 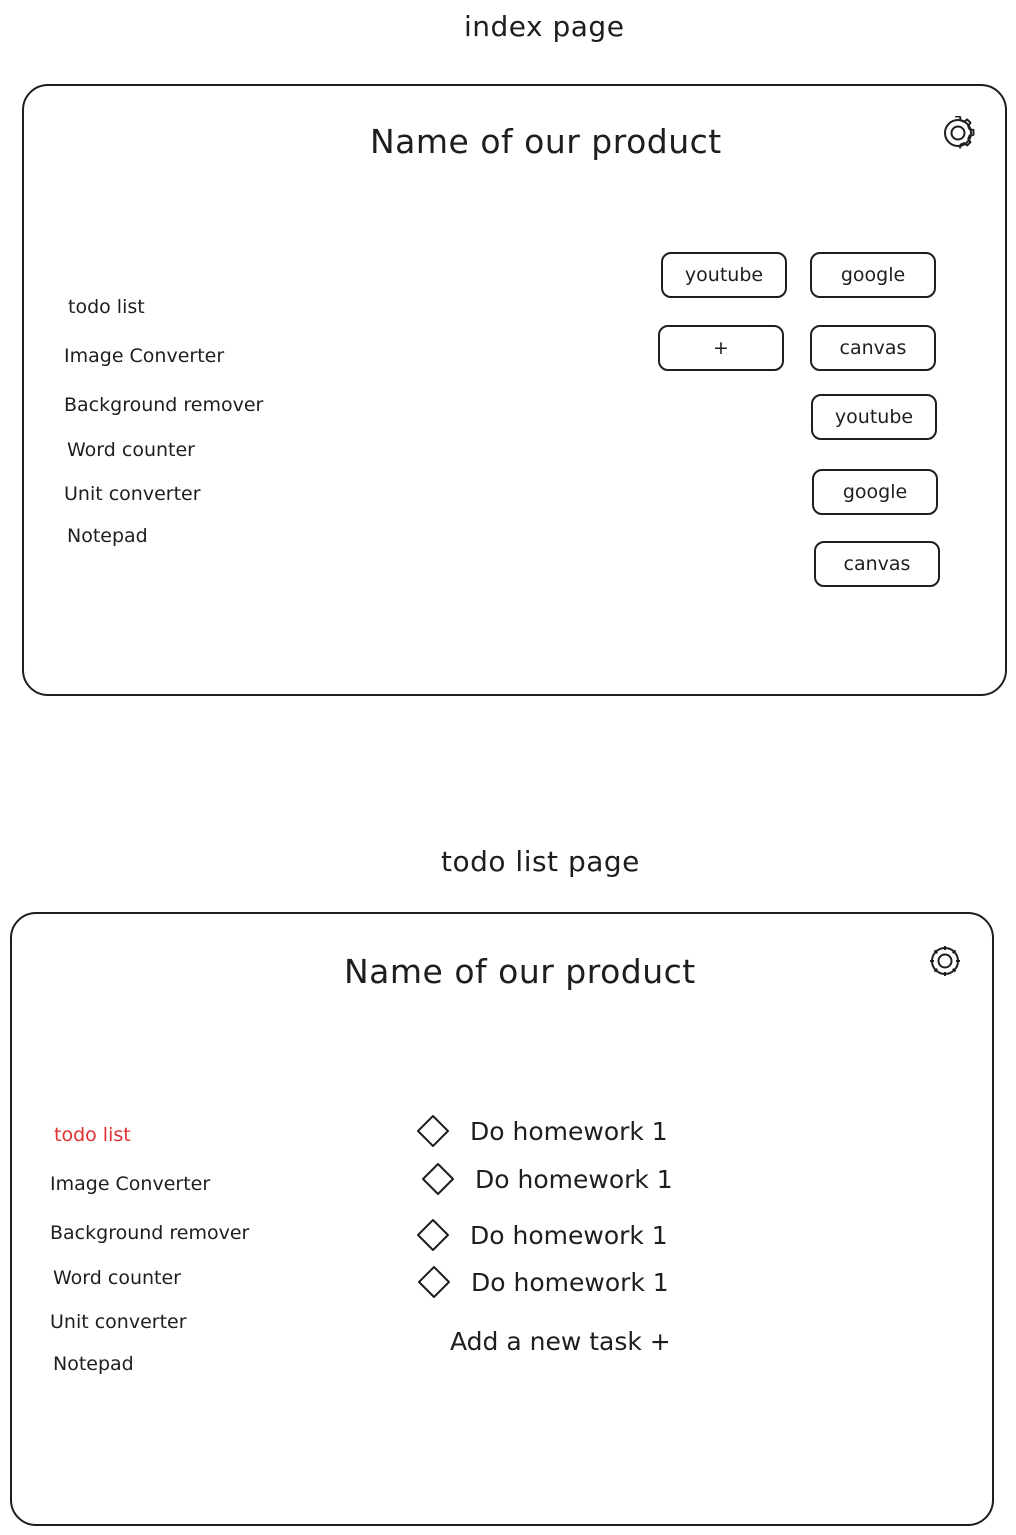 What do you see at coordinates (560, 1341) in the screenshot?
I see `add-task-button: Add a new task +` at bounding box center [560, 1341].